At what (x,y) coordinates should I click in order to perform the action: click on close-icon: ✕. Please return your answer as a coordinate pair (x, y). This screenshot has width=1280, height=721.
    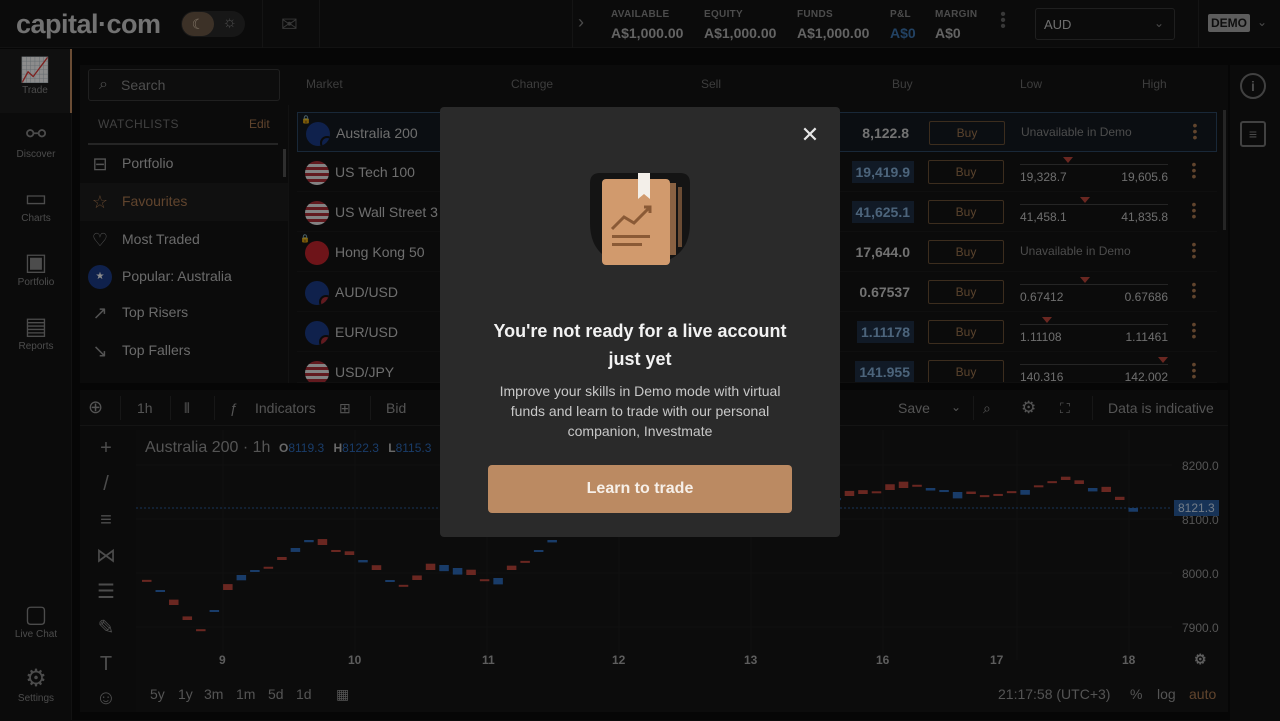
    Looking at the image, I should click on (810, 135).